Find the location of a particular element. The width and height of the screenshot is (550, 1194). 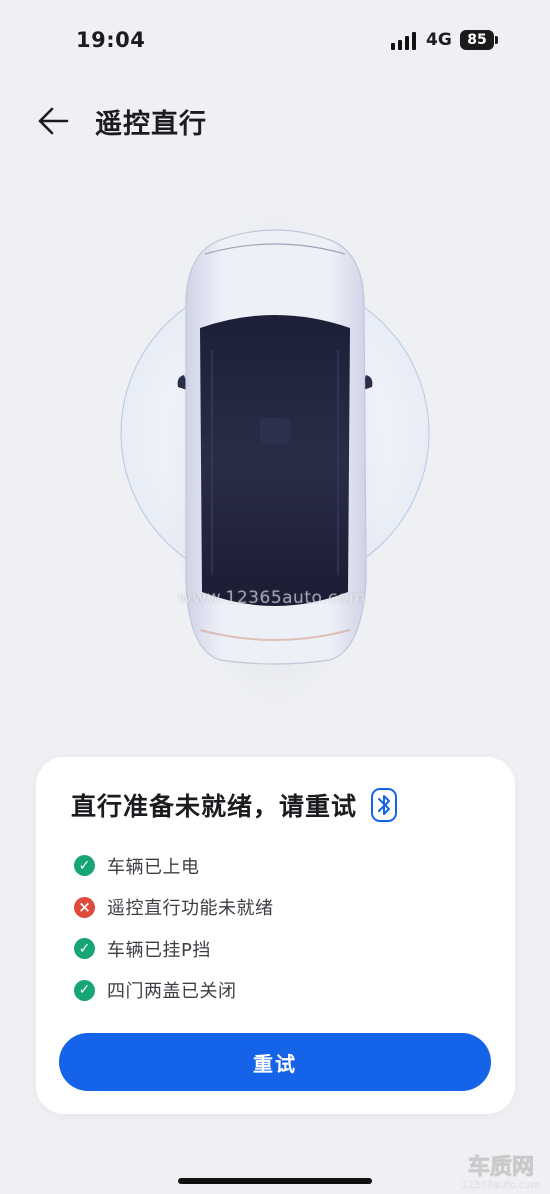

check-item: ✓ 车辆已挂P挡 is located at coordinates (174, 949).